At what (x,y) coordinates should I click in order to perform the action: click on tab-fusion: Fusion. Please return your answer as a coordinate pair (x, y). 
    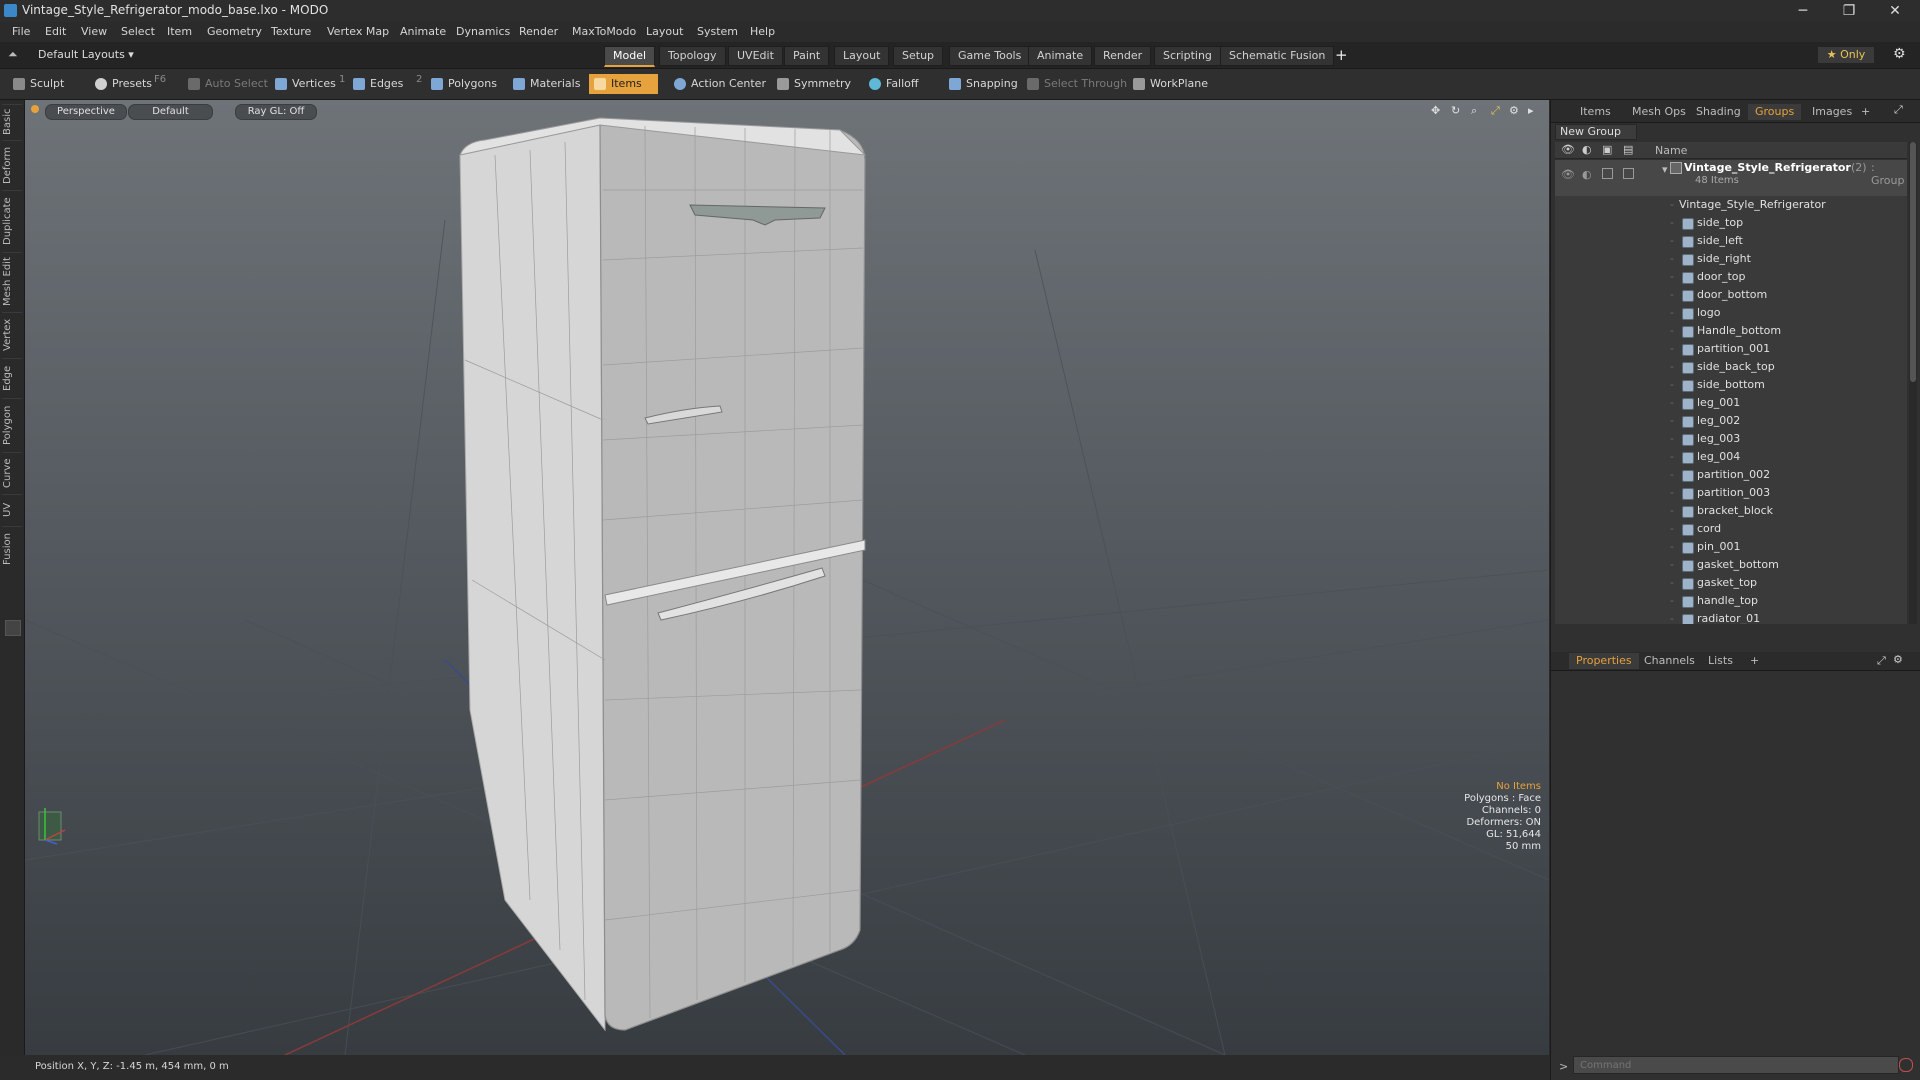
    Looking at the image, I should click on (12, 548).